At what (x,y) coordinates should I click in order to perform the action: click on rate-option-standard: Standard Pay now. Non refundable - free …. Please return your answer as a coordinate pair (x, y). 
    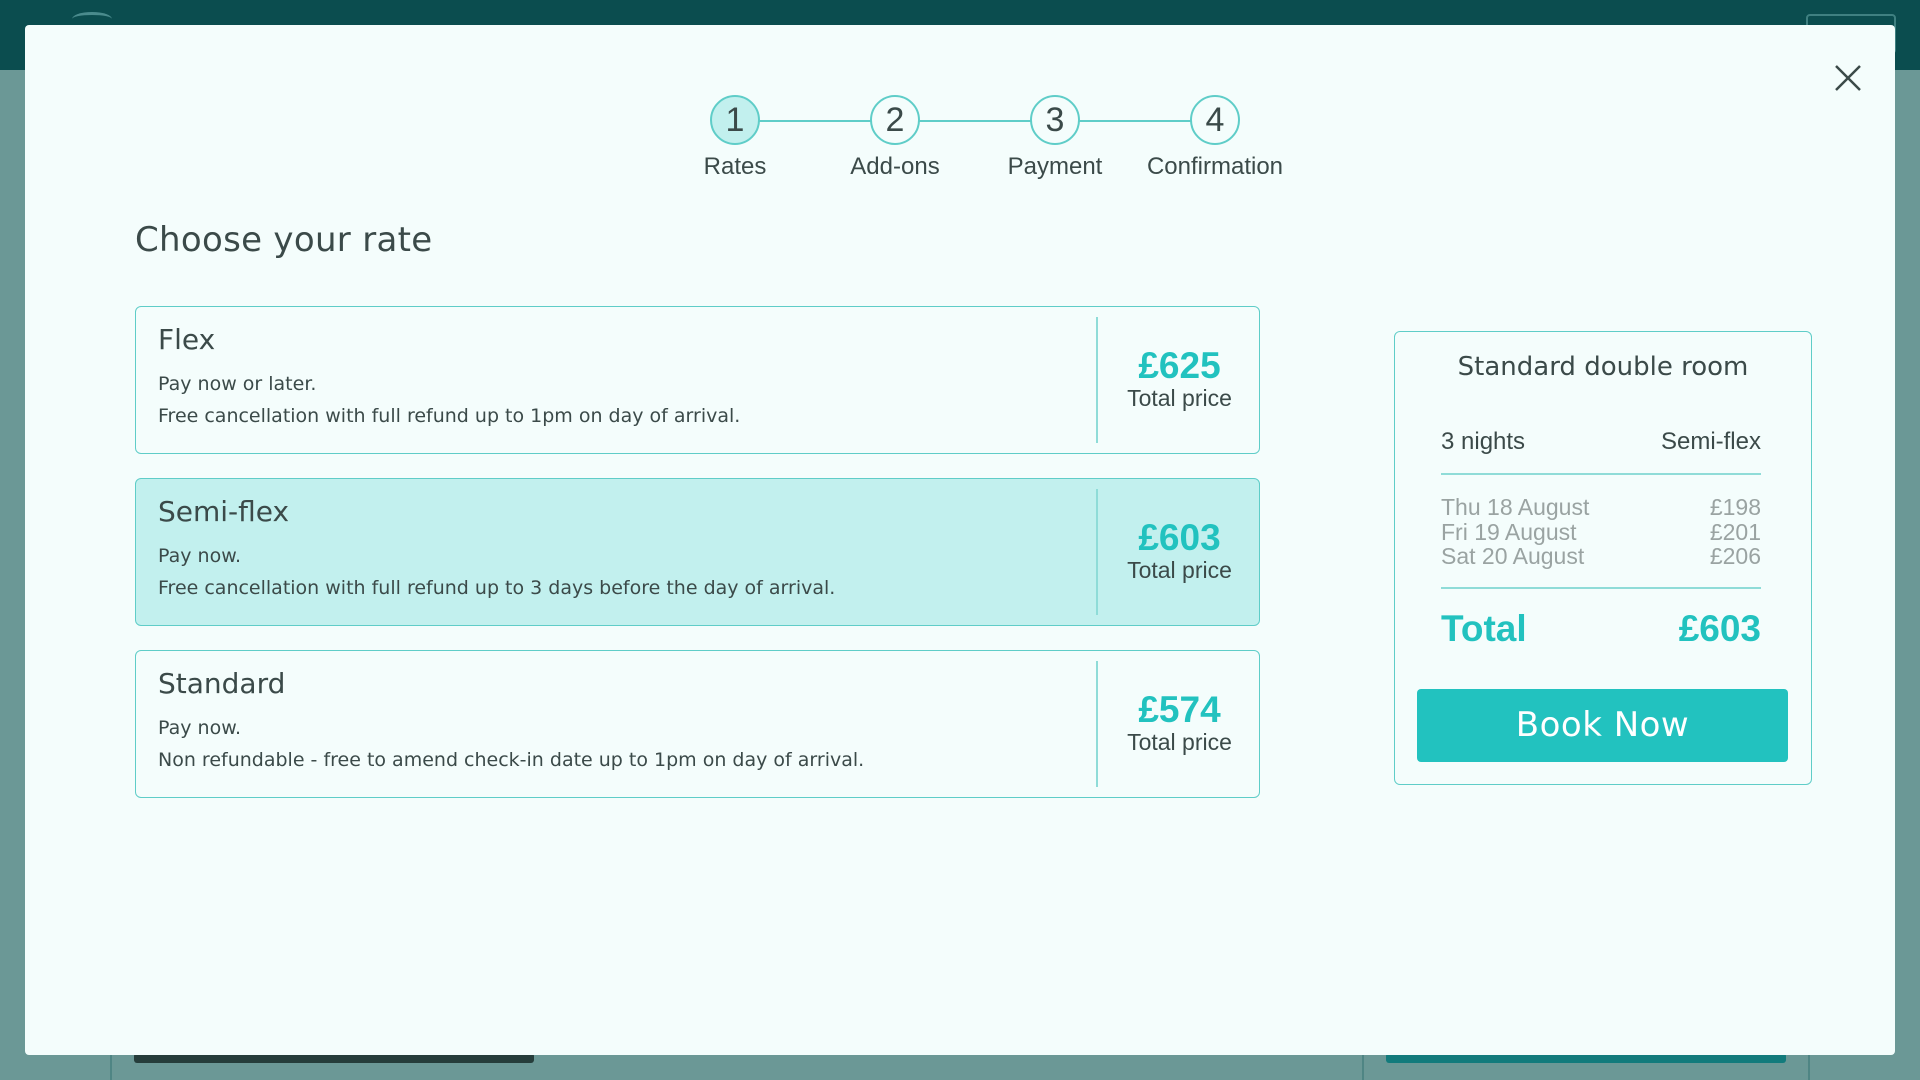
    Looking at the image, I should click on (697, 724).